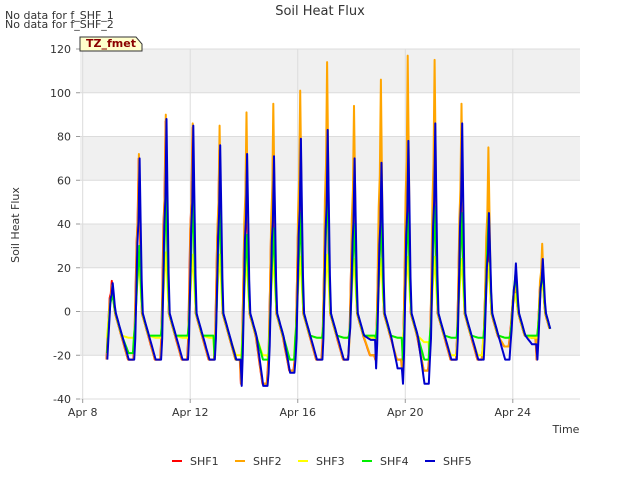 The height and width of the screenshot is (480, 640). What do you see at coordinates (394, 461) in the screenshot?
I see `legend-label-shf4: SHF4` at bounding box center [394, 461].